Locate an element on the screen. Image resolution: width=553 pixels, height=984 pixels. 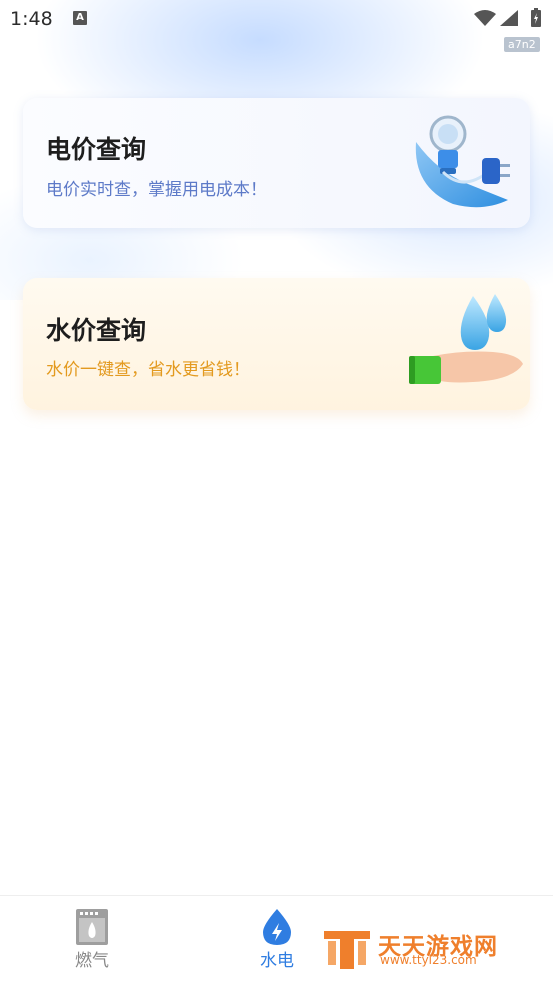
nav-item-water-electric: 水电 is located at coordinates (277, 939).